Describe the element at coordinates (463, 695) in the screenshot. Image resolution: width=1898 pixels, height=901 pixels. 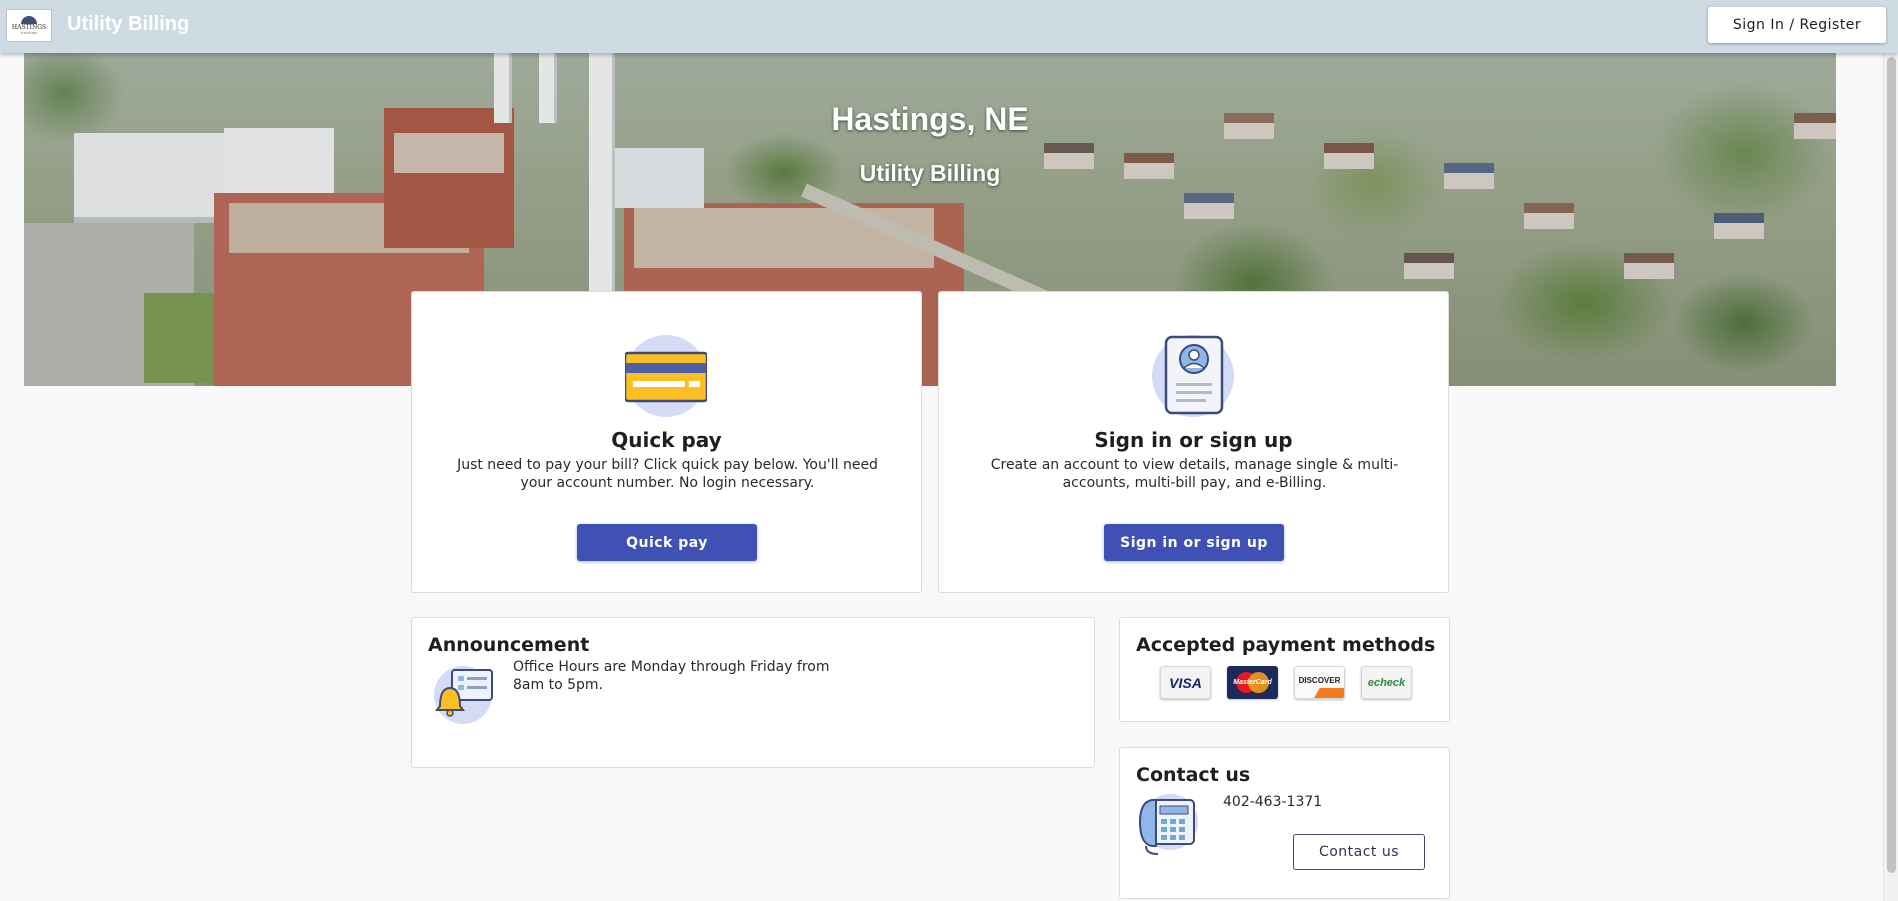
I see `bell-notification-icon` at that location.